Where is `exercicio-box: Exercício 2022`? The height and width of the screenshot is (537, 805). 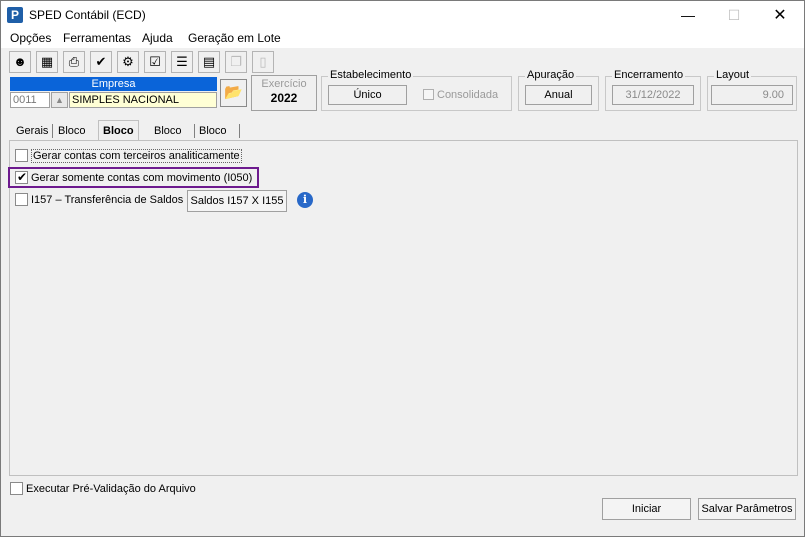 exercicio-box: Exercício 2022 is located at coordinates (284, 93).